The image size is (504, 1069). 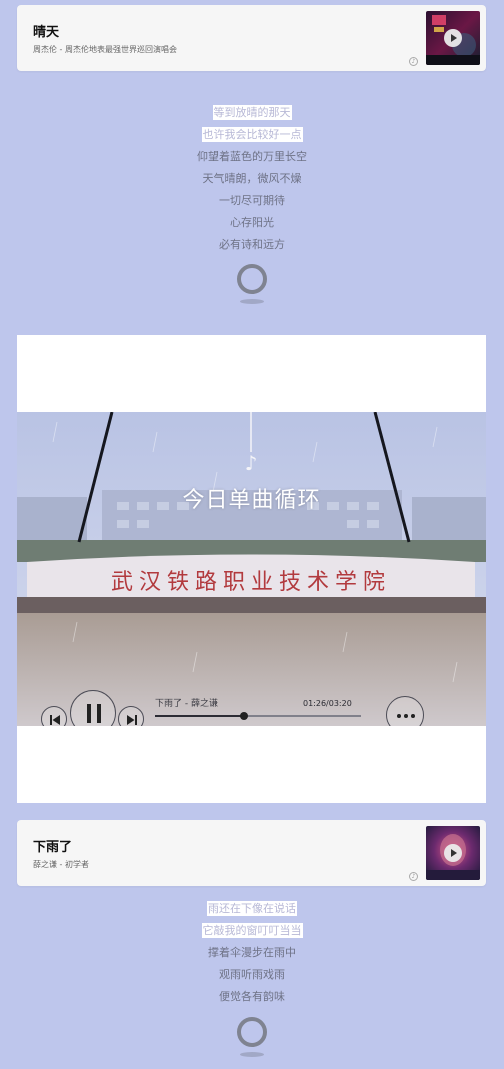 I want to click on video-overlay-title: 今日单曲循环, so click(x=251, y=500).